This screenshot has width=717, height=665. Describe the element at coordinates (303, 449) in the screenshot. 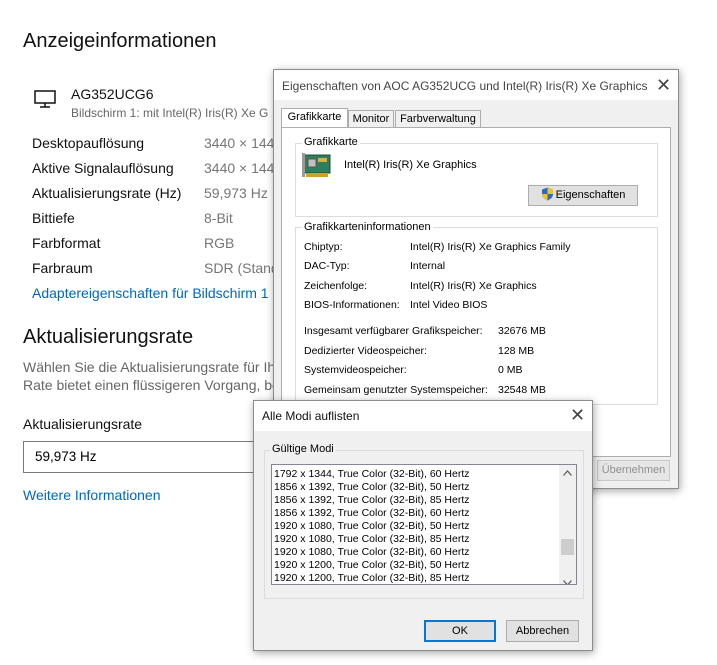

I see `modes-group-title: Gültige Modi` at that location.